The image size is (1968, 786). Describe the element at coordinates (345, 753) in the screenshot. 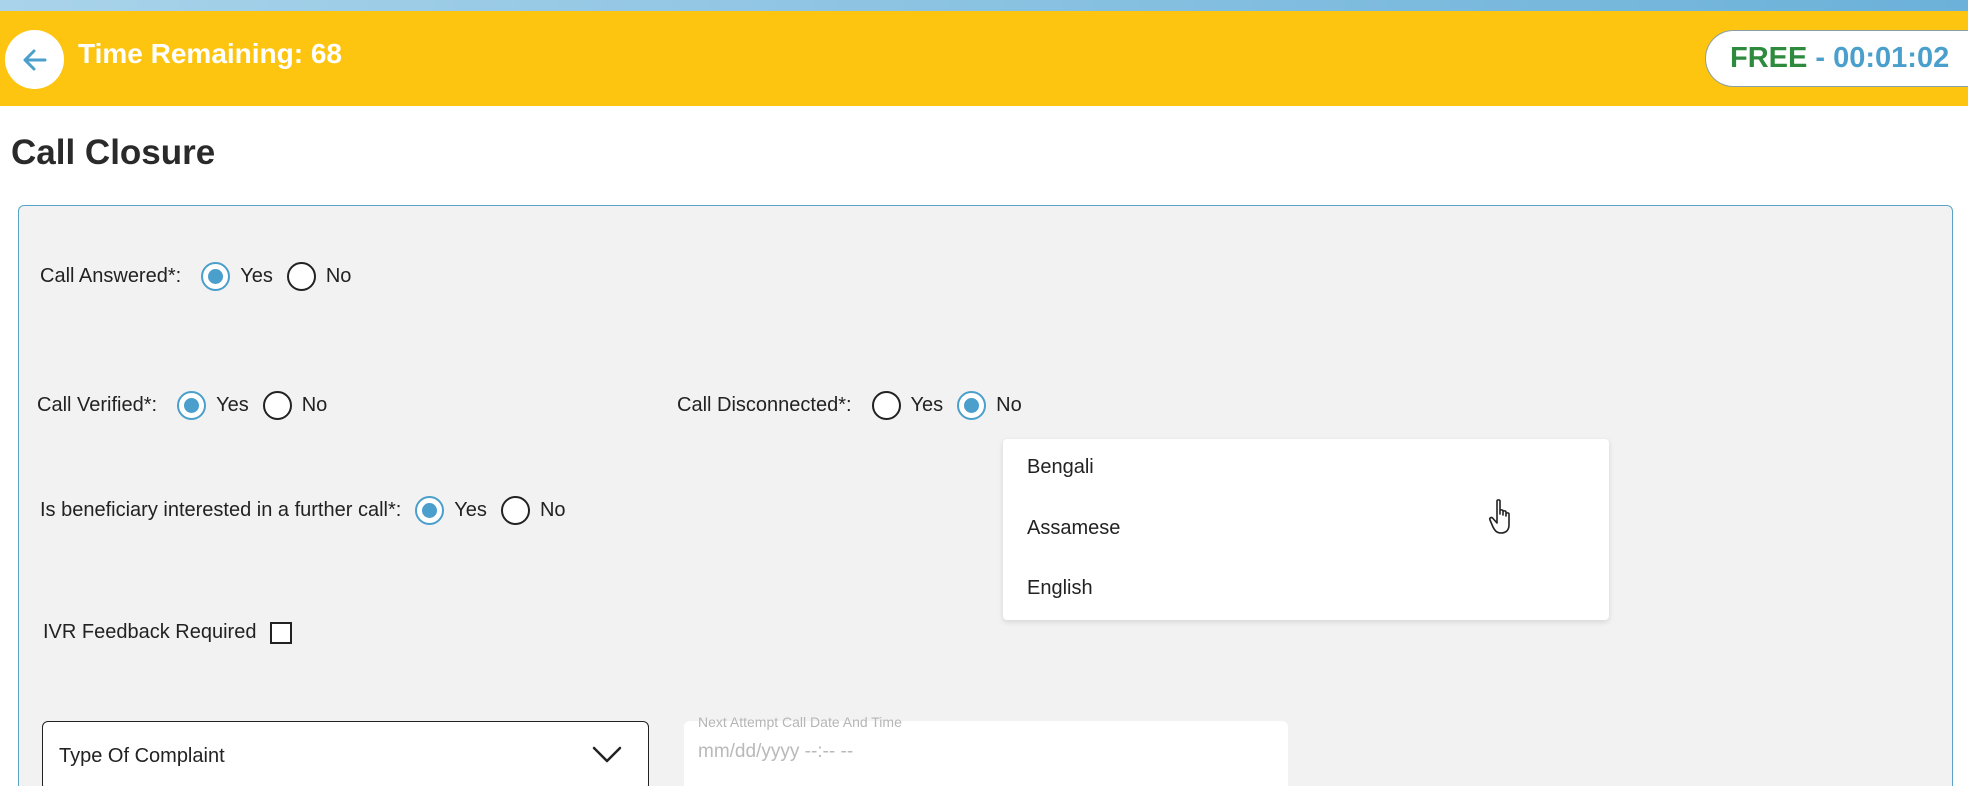

I see `complaint-type-select: Type Of Complaint` at that location.